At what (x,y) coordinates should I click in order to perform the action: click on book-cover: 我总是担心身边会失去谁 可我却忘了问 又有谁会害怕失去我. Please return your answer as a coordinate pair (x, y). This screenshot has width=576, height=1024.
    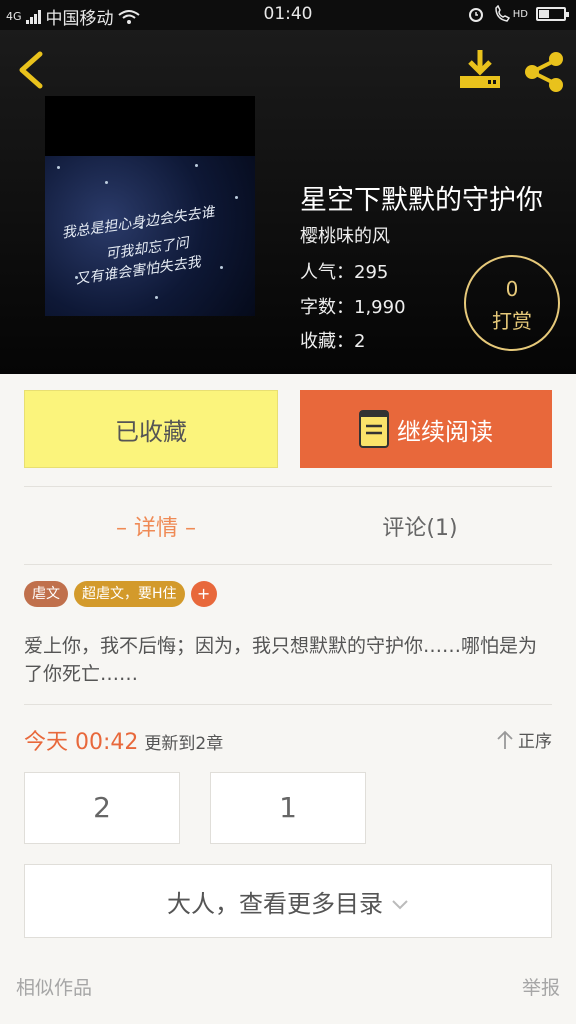
    Looking at the image, I should click on (150, 206).